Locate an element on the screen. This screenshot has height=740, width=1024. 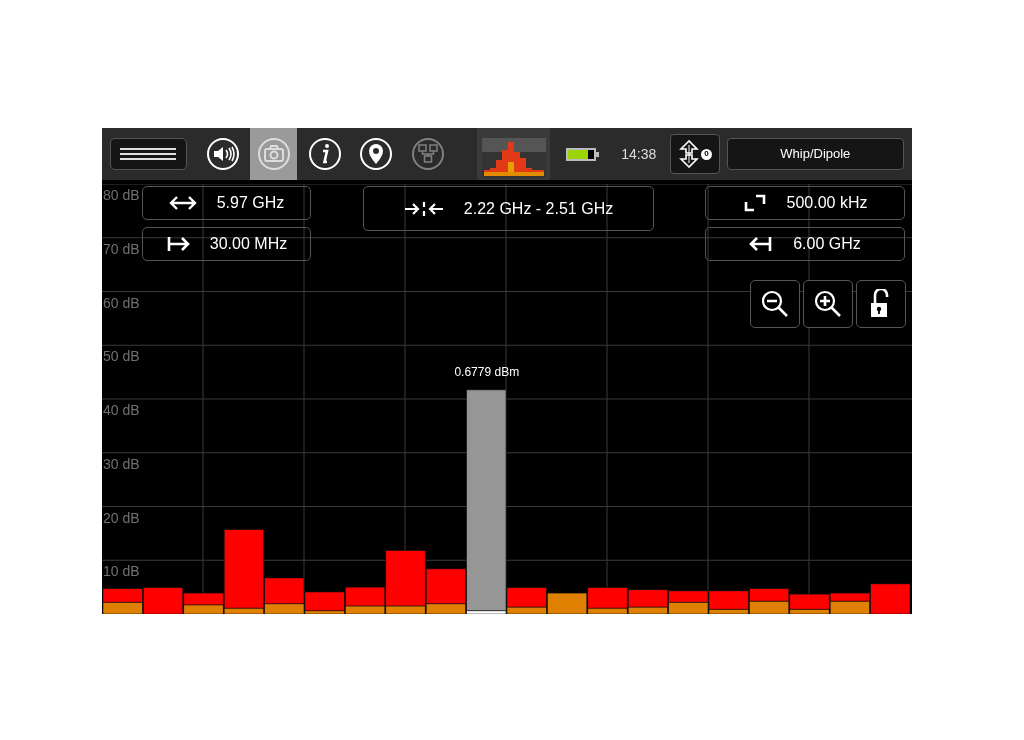
left-arrow-to-bar-icon is located at coordinates (761, 244).